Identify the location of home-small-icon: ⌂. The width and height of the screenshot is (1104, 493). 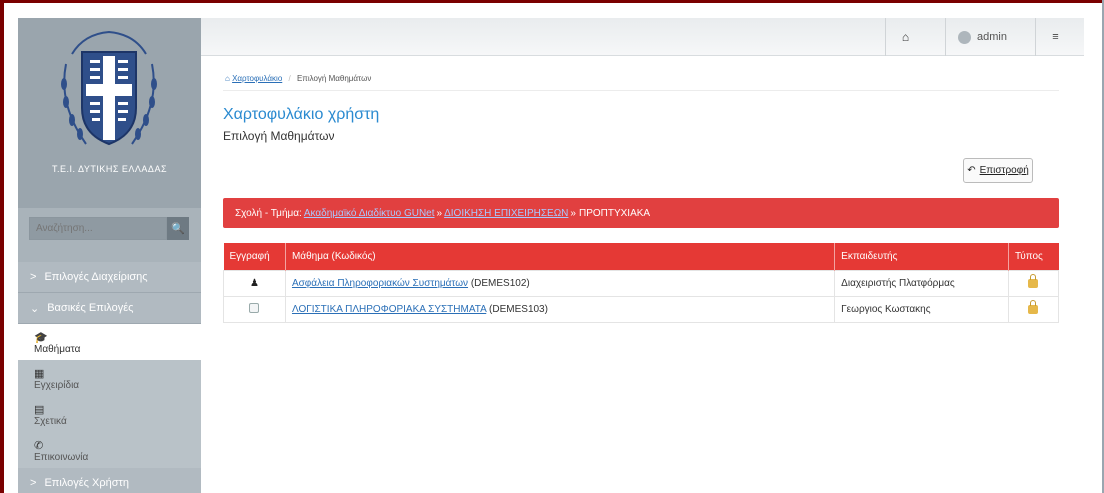
(227, 78).